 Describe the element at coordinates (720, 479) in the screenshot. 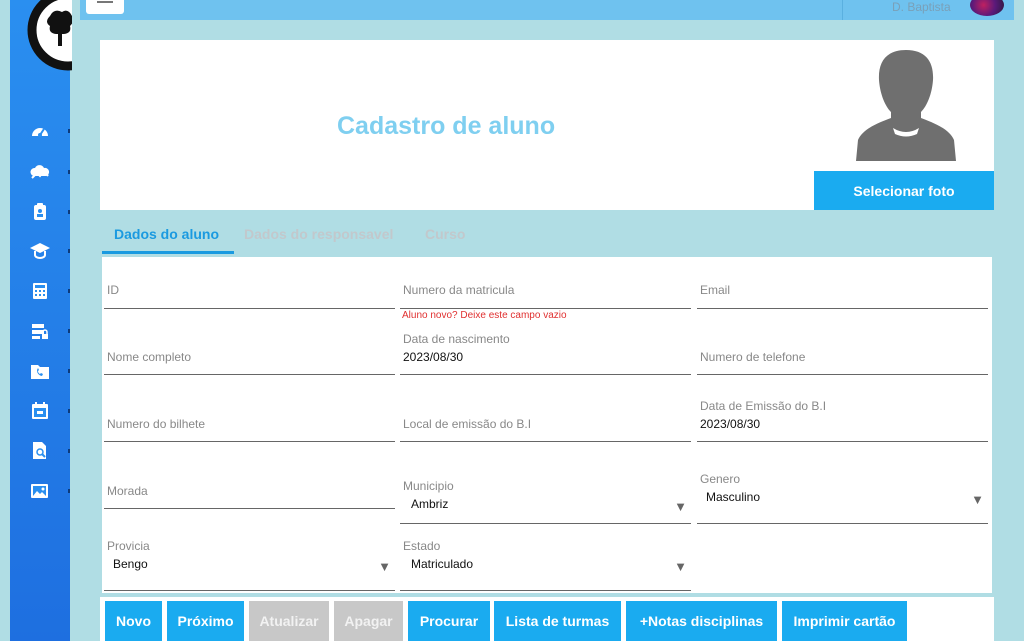

I see `genero-label: Genero` at that location.